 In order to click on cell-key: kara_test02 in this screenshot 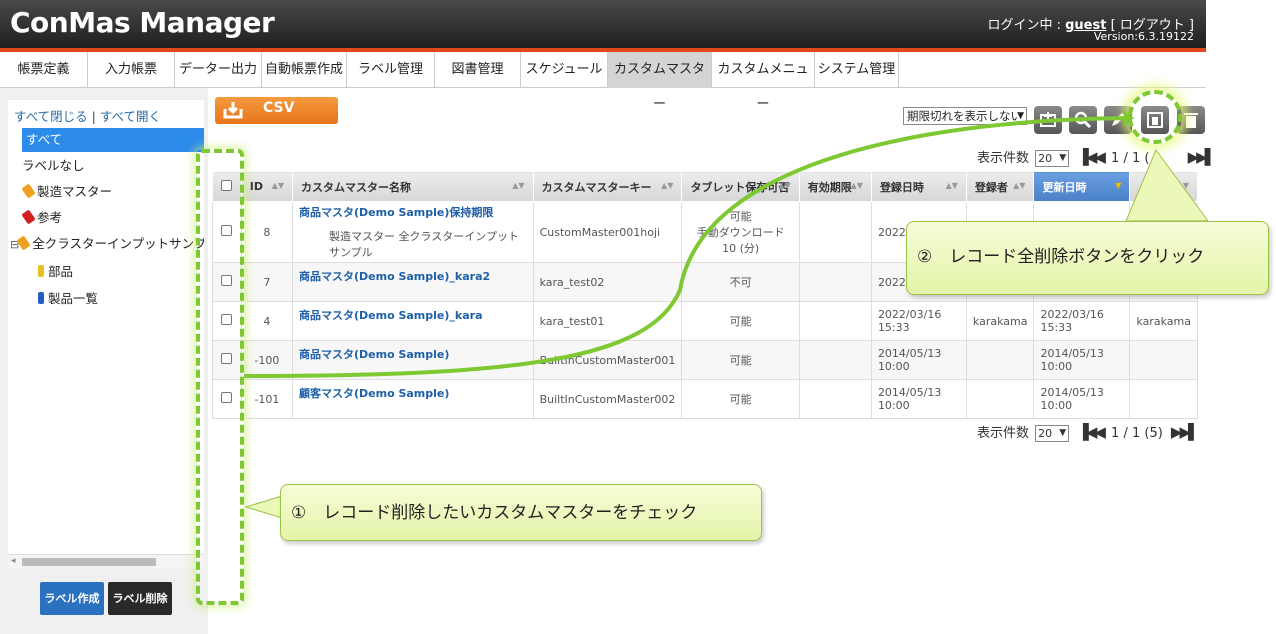, I will do `click(607, 282)`.